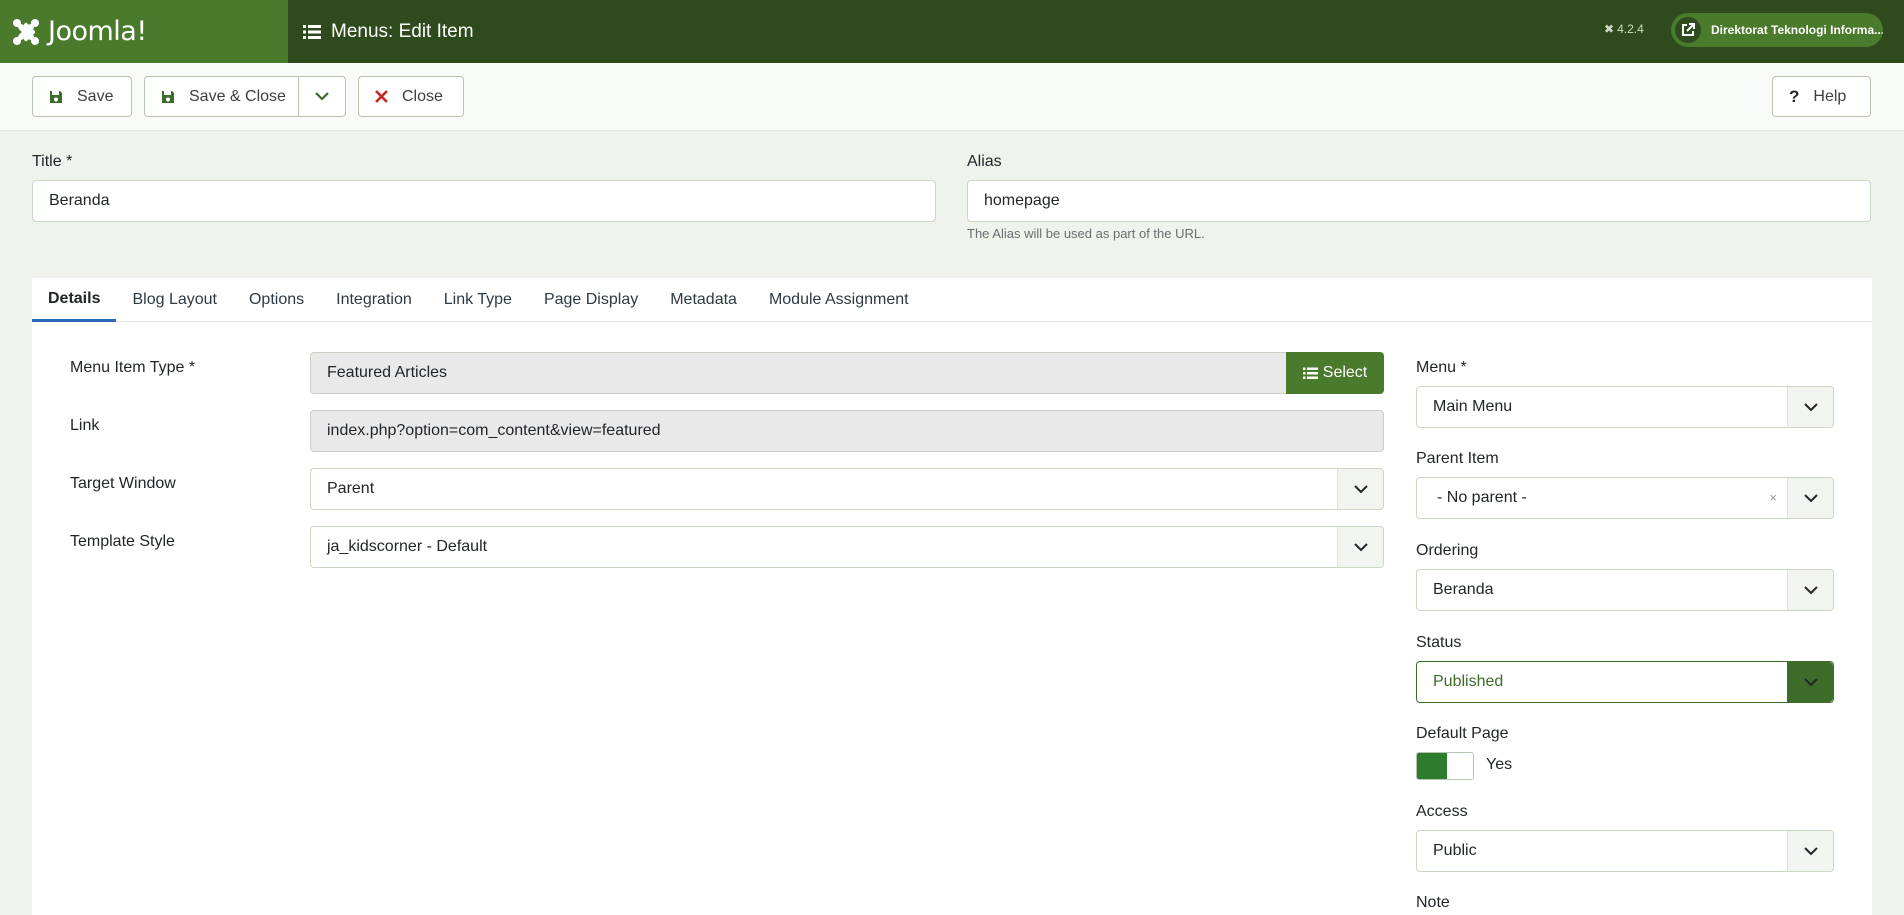  I want to click on save-close-button: Save & Close, so click(245, 96).